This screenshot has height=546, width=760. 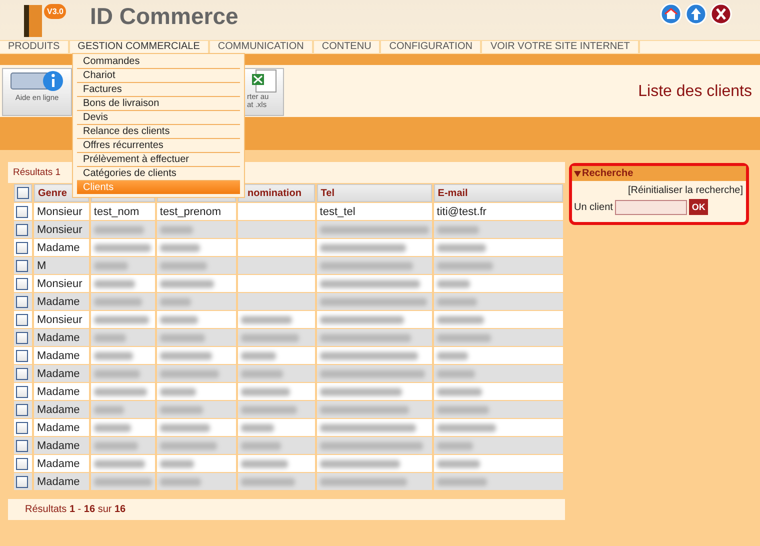 I want to click on search-panel-title: Recherche, so click(x=659, y=173).